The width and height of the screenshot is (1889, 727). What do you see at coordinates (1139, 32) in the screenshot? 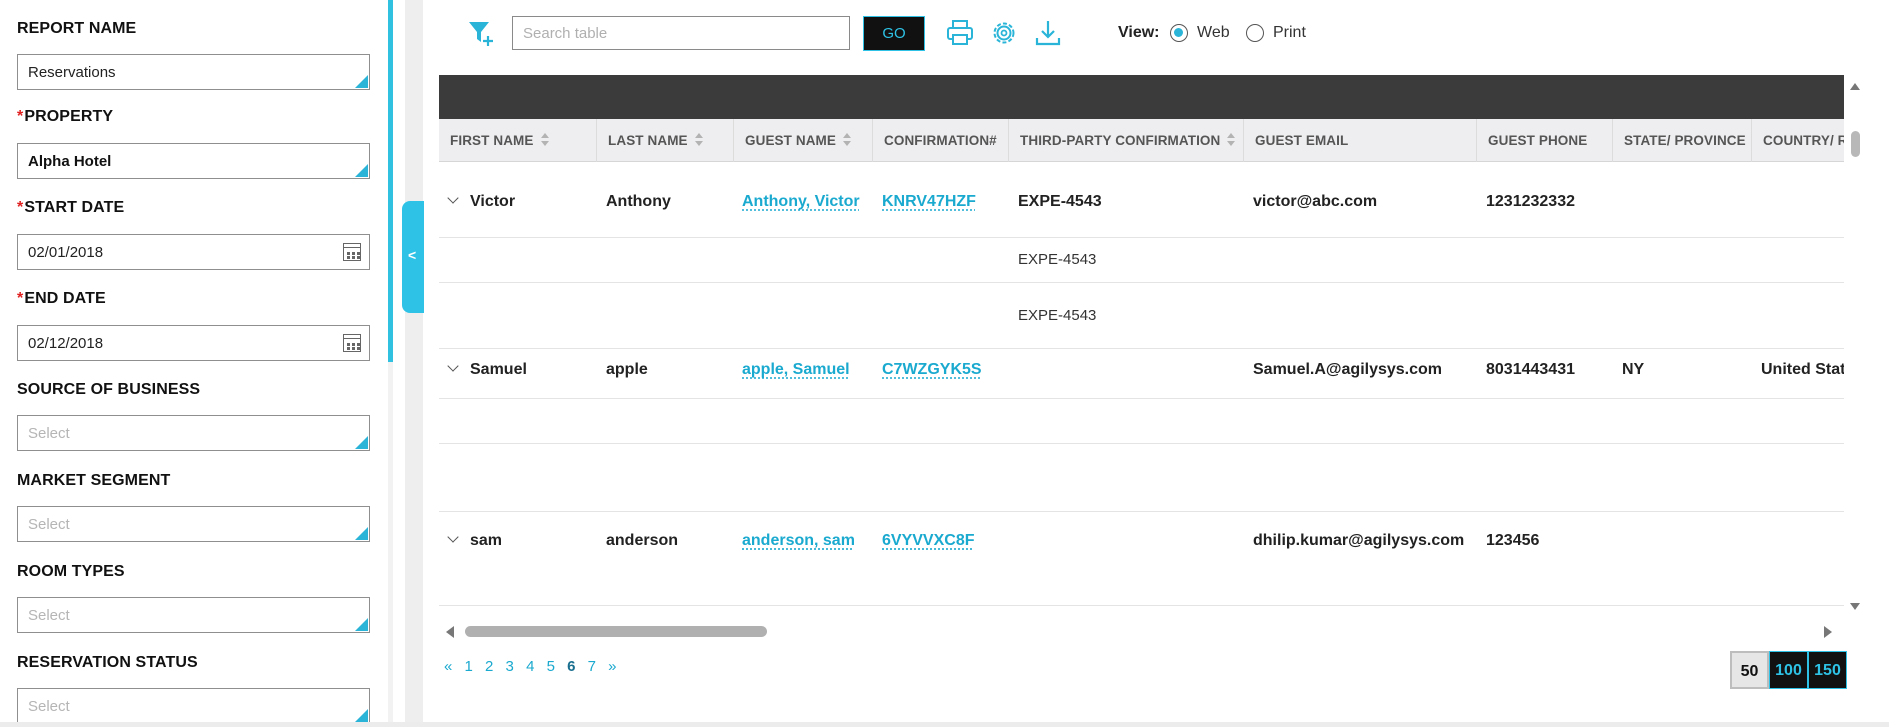
I see `view-label: View:` at bounding box center [1139, 32].